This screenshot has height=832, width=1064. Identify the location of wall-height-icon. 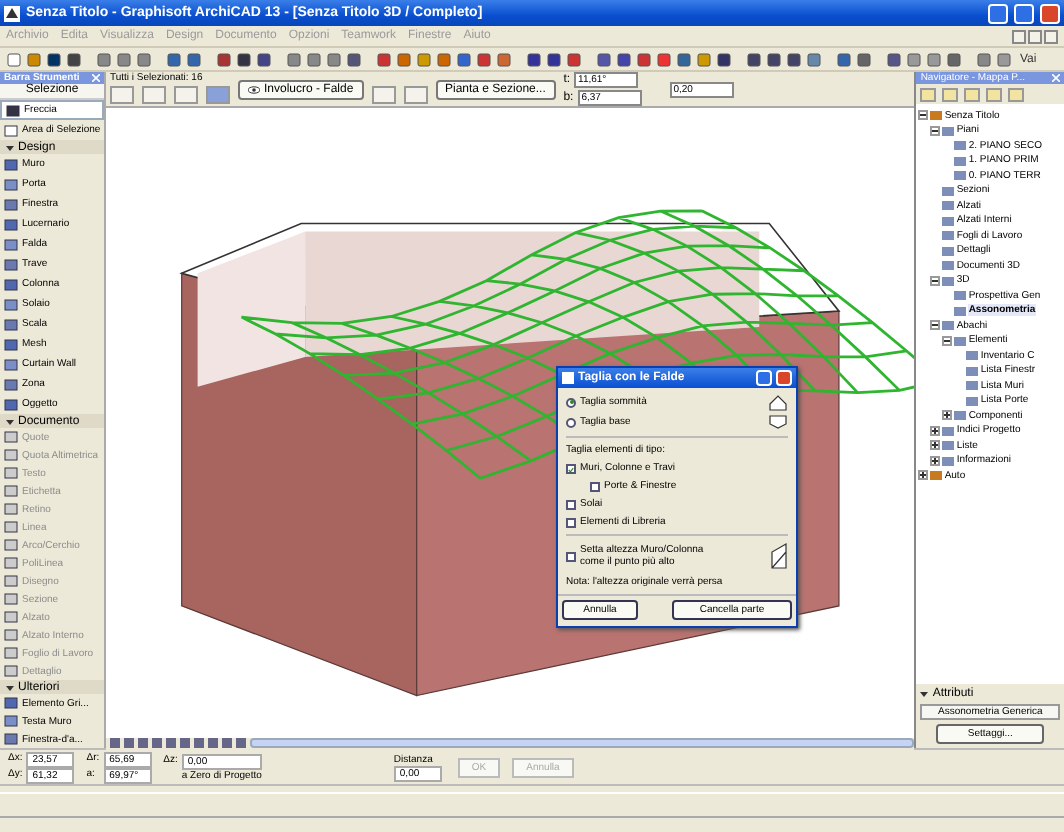
(779, 556).